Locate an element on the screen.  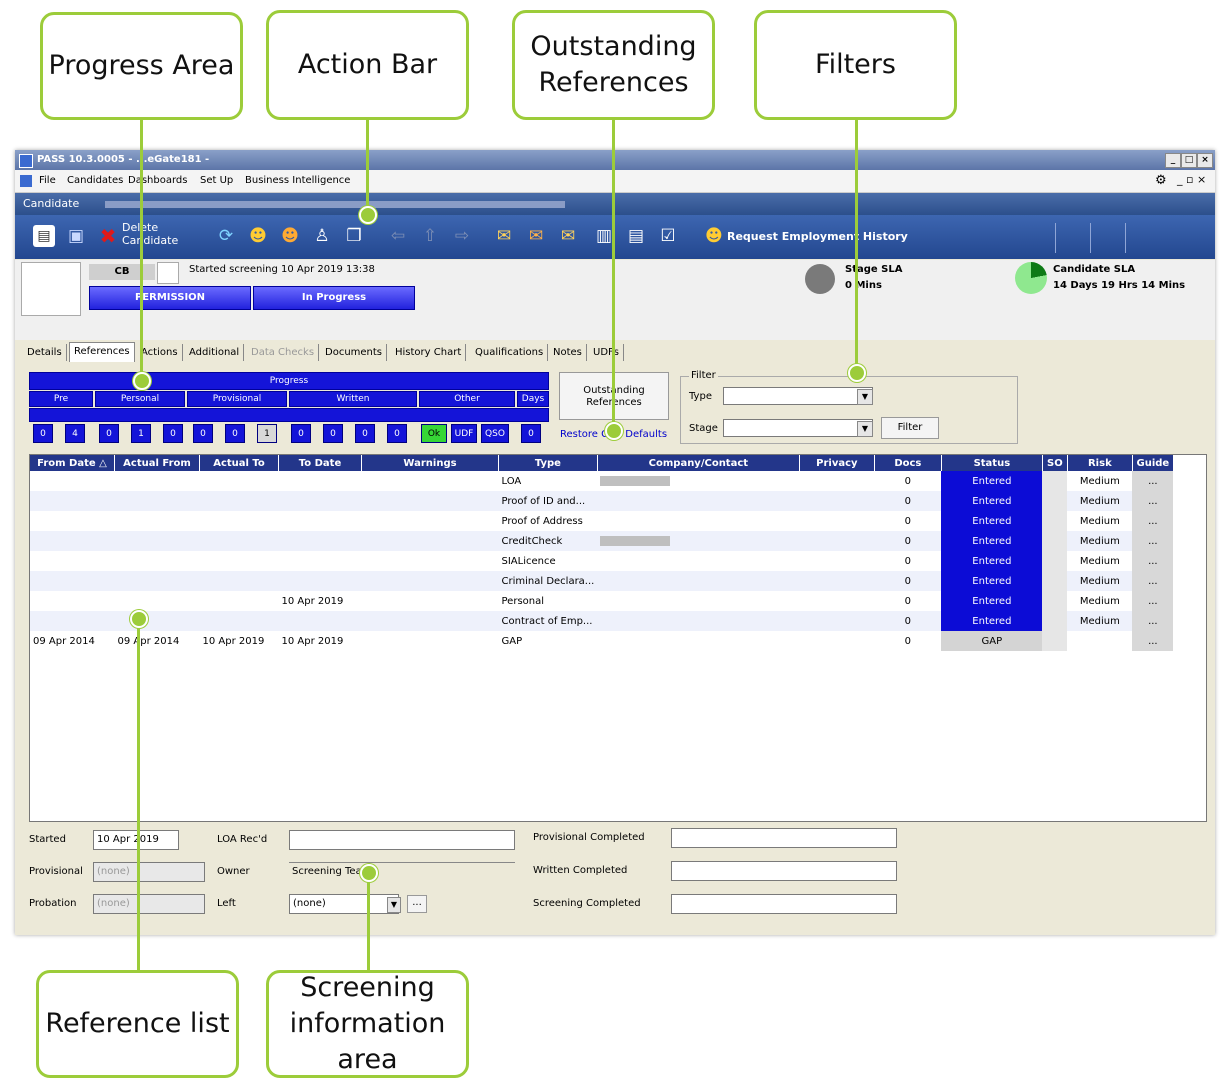
written-completed-field is located at coordinates (784, 871).